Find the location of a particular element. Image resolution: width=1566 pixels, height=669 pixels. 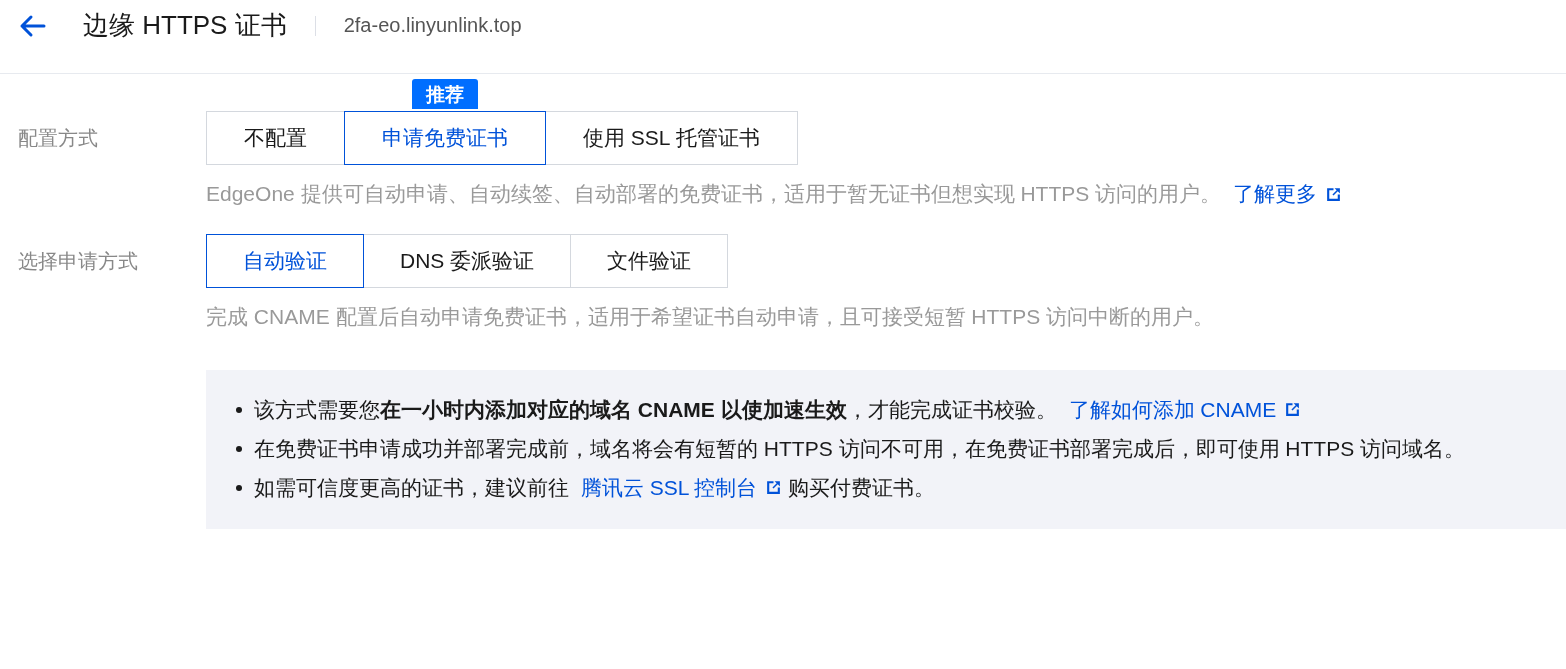

notice-text: 该方式需要您在一小时内添加对应的域名 CNAME 以使加速生效，才能完成证书校验。 了解如何添加 CNAME is located at coordinates (778, 409).